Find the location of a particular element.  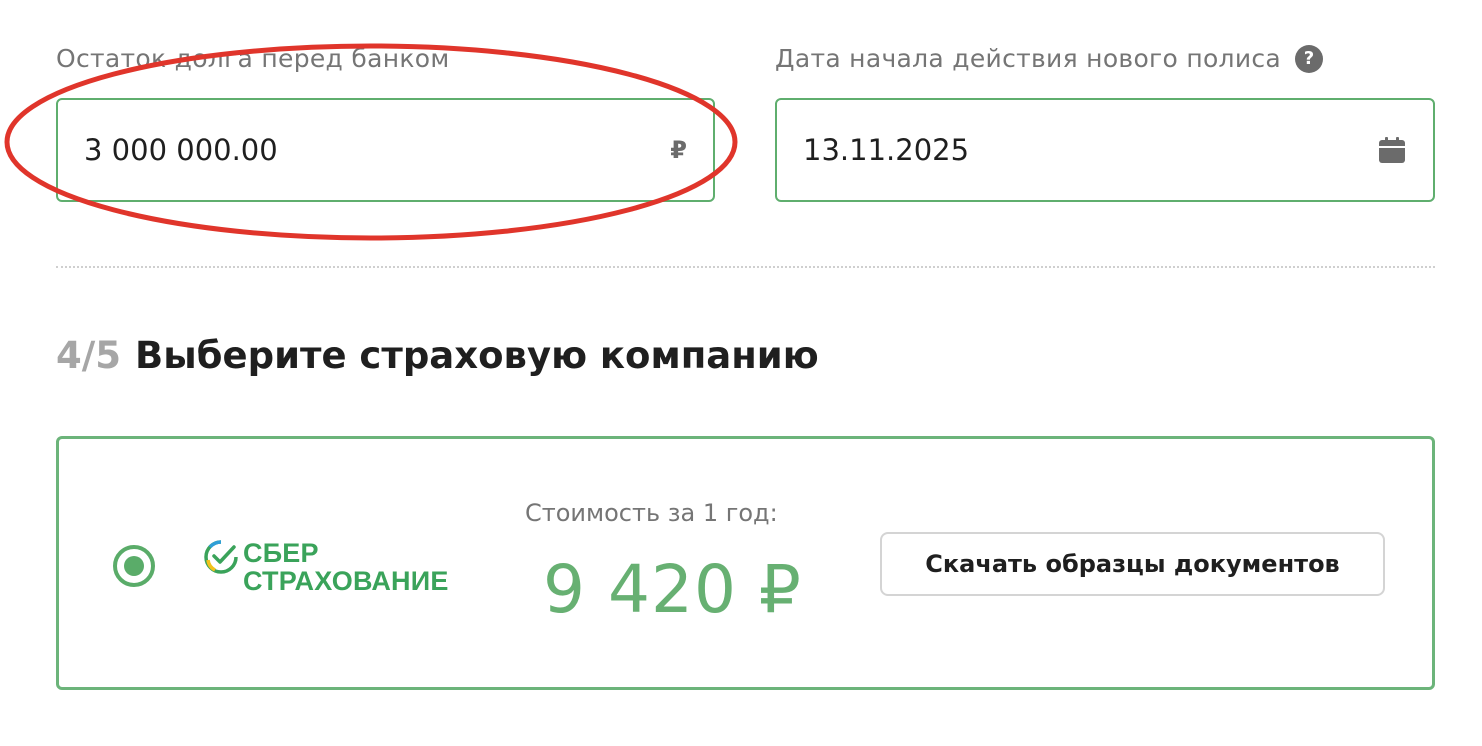

help-icon: ? is located at coordinates (1309, 58).